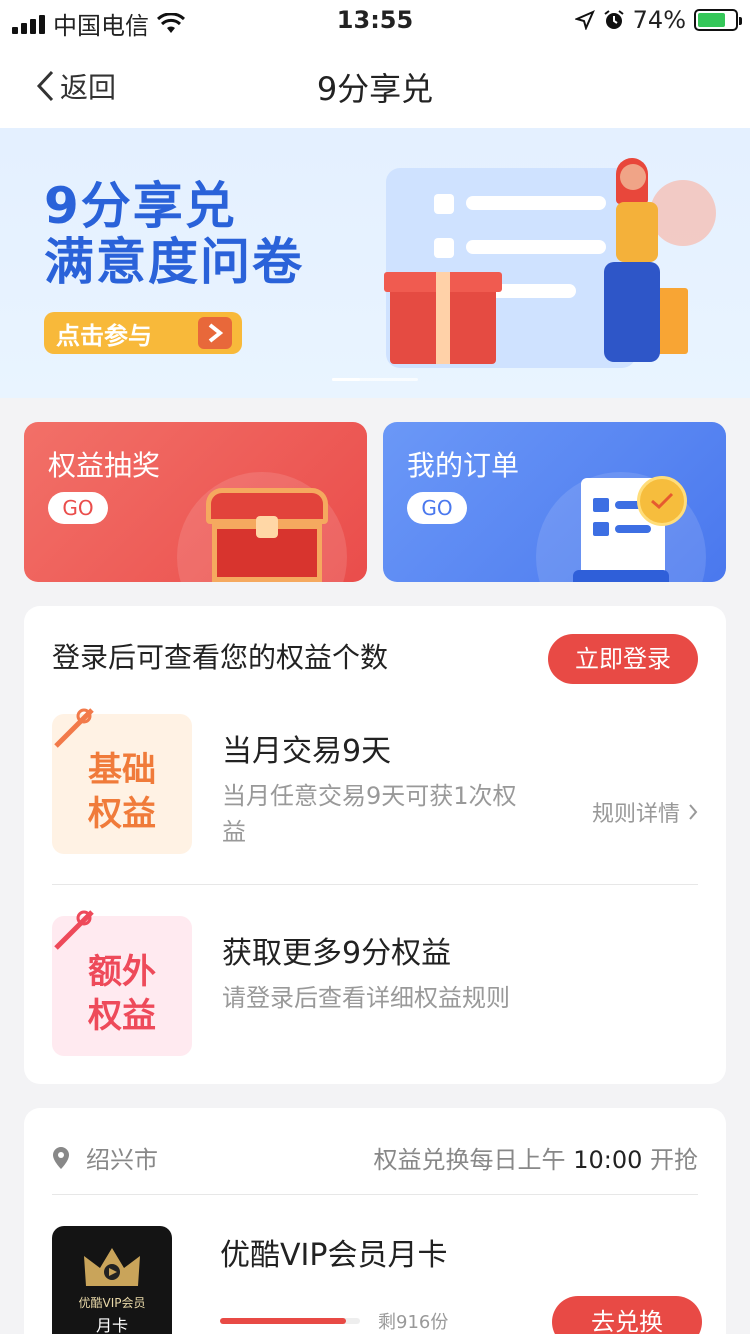 The width and height of the screenshot is (750, 1334). Describe the element at coordinates (174, 234) in the screenshot. I see `banner-title: 9分享兑 满意度问卷` at that location.